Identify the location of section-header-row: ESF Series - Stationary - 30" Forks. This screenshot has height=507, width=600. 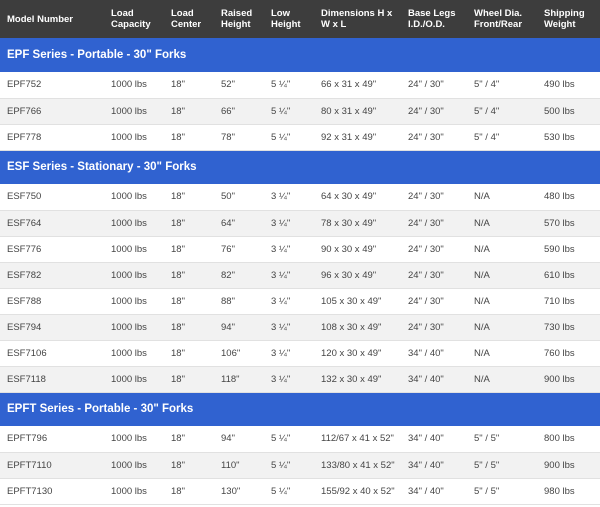
(300, 167).